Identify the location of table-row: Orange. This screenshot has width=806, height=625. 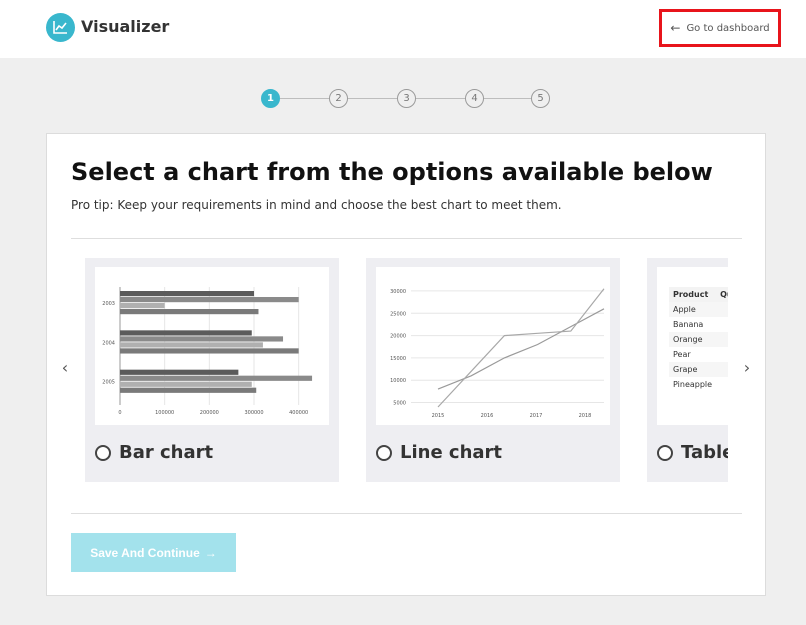
(698, 339).